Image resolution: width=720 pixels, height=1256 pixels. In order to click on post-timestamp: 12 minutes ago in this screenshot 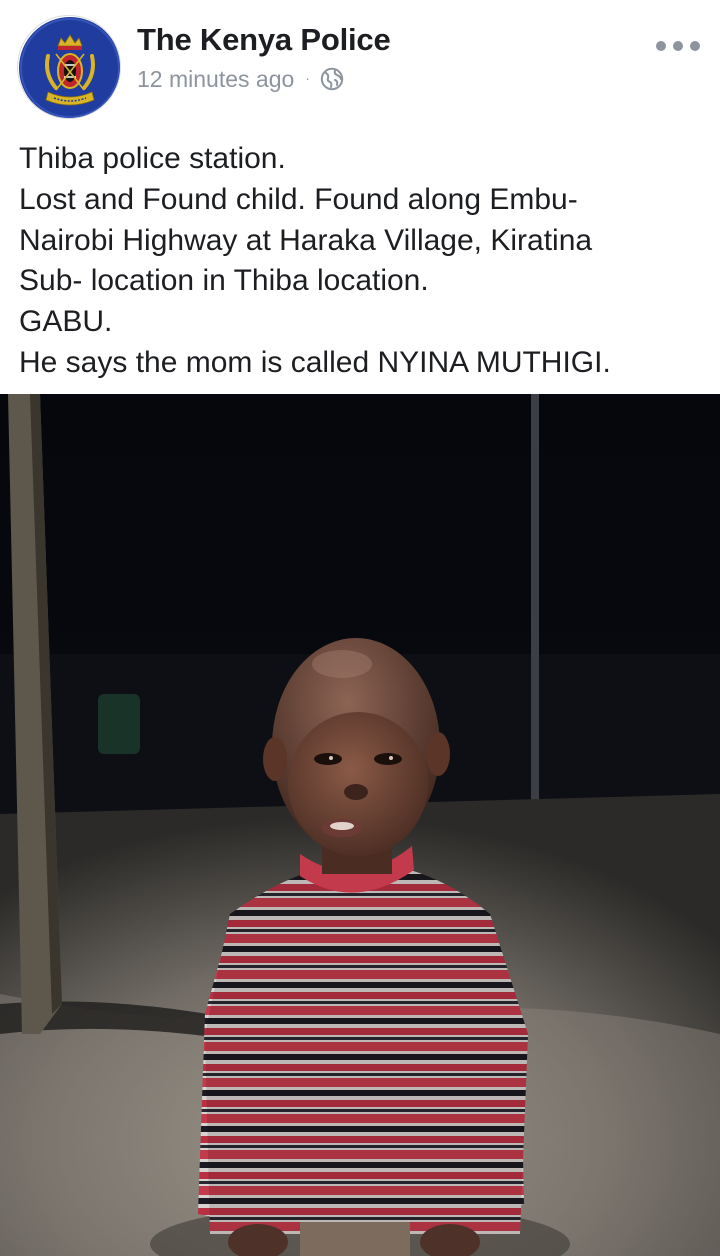, I will do `click(215, 79)`.